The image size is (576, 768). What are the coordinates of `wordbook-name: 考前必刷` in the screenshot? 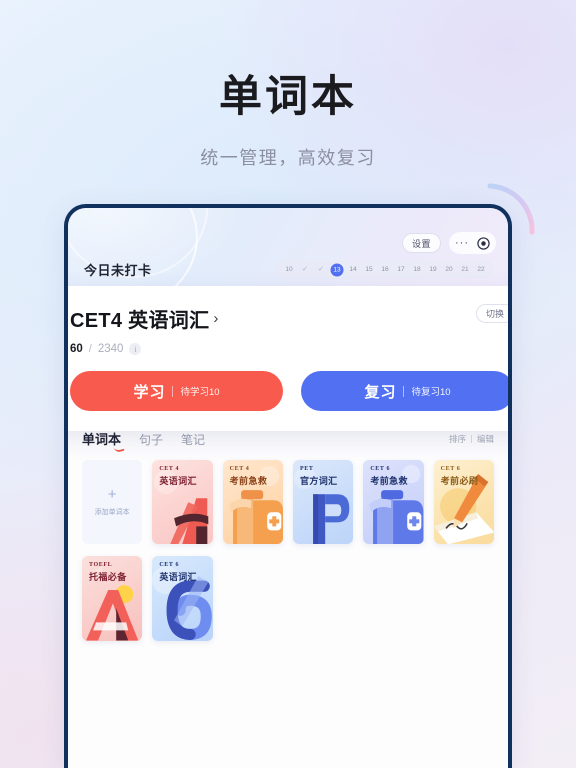 It's located at (459, 481).